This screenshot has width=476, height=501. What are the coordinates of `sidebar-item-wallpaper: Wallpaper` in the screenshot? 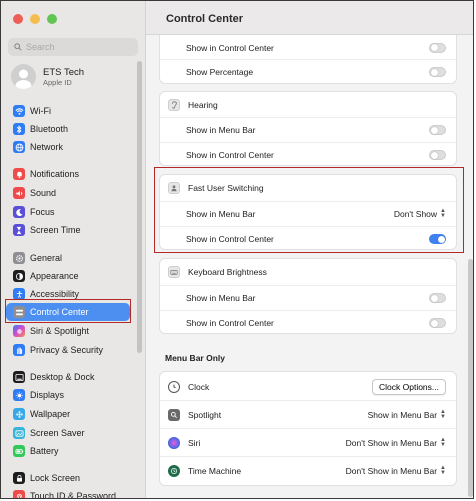 It's located at (68, 414).